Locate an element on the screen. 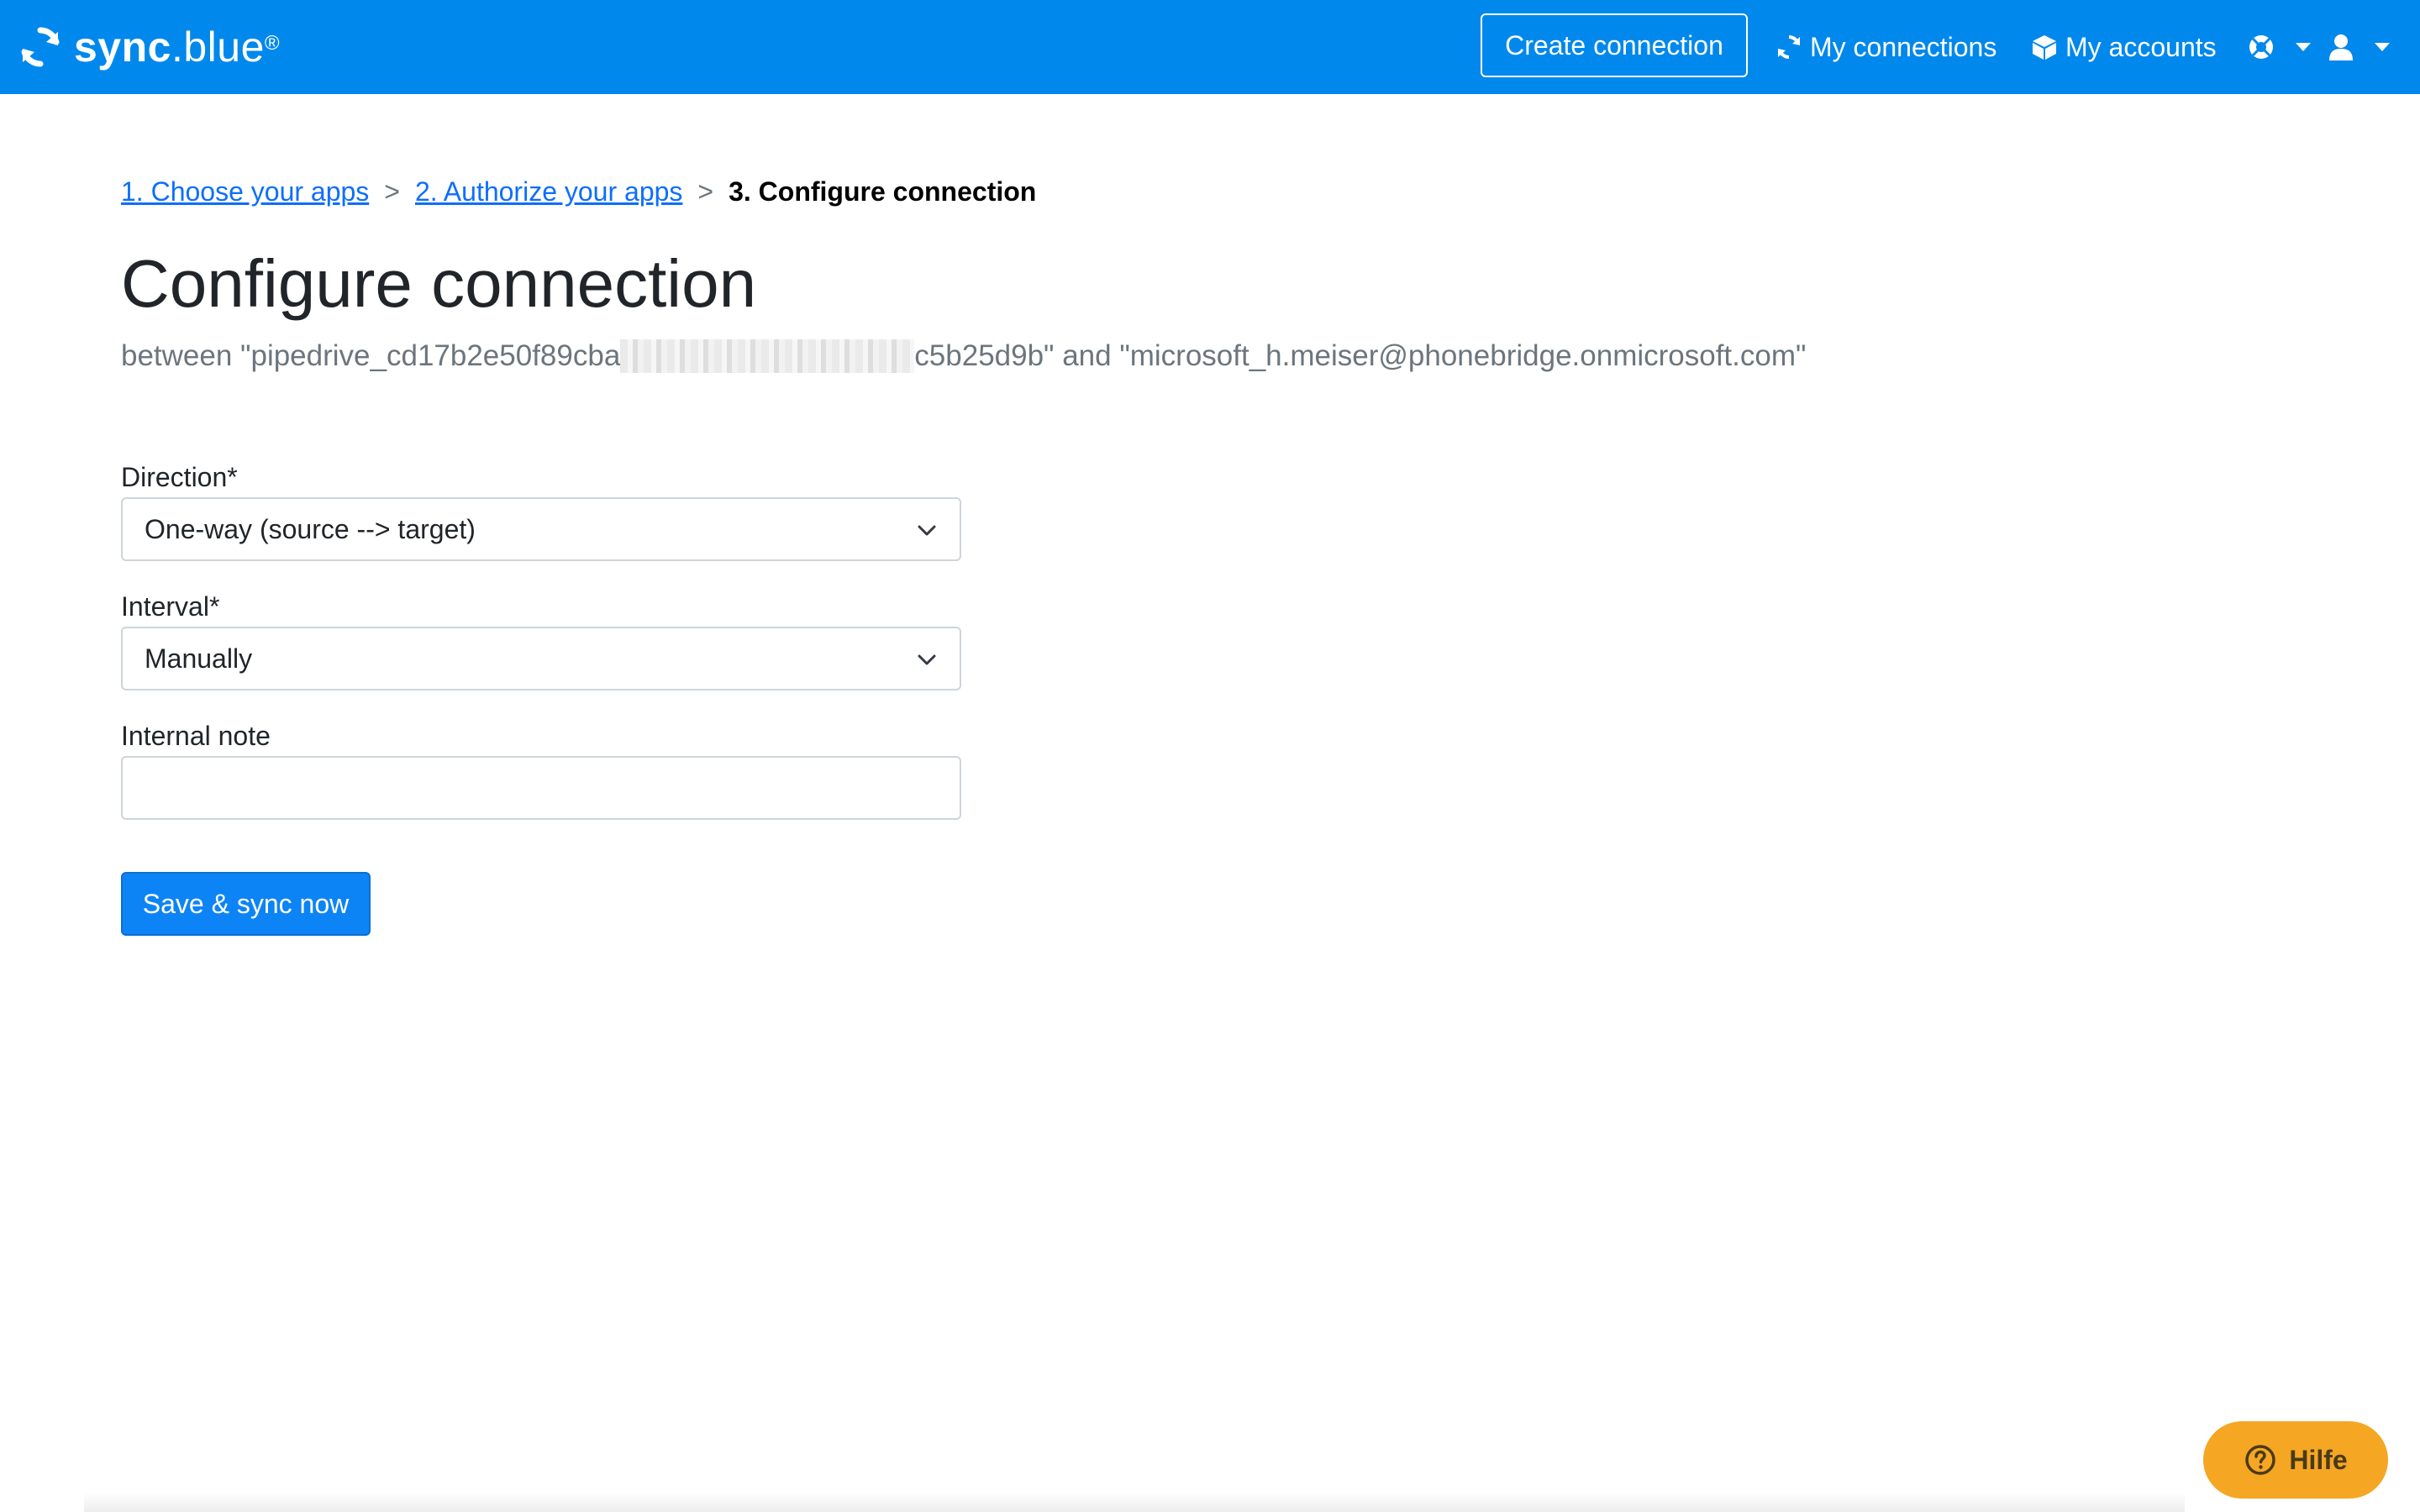 The image size is (2420, 1512). question-circle-icon is located at coordinates (2261, 1460).